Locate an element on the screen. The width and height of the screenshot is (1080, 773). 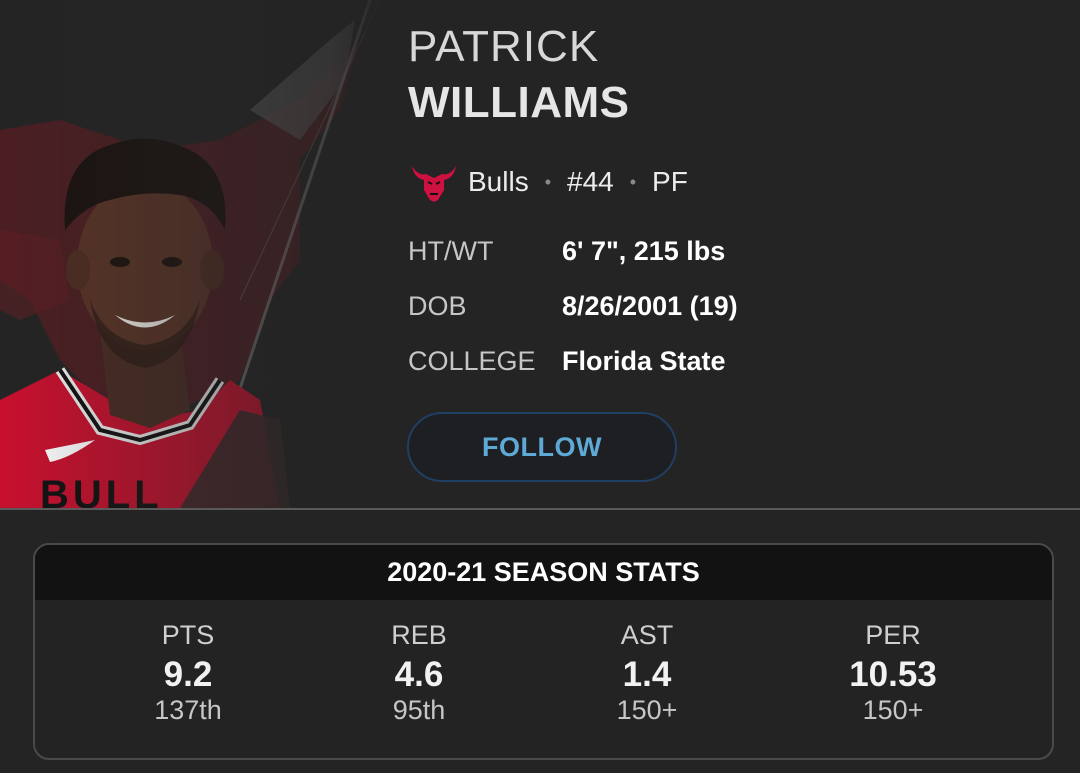
stat-pts: PTS 9.2 137th is located at coordinates (188, 663).